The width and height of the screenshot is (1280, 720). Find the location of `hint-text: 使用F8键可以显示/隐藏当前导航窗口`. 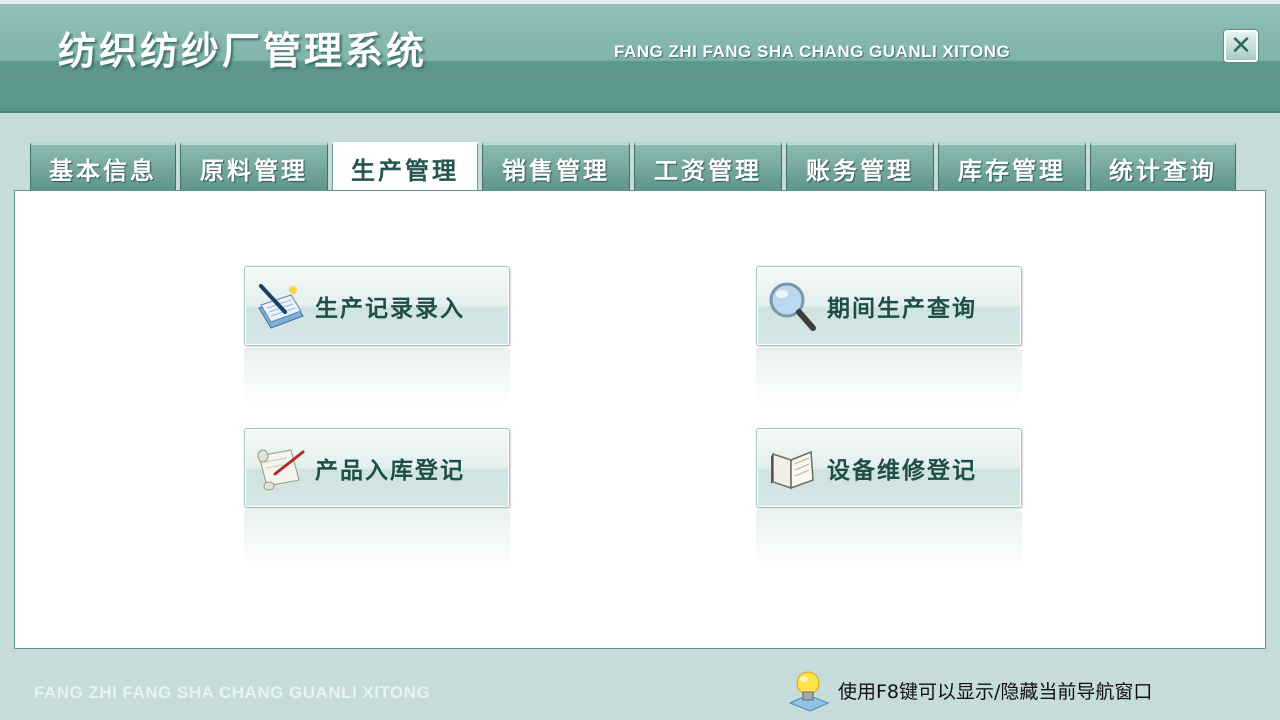

hint-text: 使用F8键可以显示/隐藏当前导航窗口 is located at coordinates (995, 691).